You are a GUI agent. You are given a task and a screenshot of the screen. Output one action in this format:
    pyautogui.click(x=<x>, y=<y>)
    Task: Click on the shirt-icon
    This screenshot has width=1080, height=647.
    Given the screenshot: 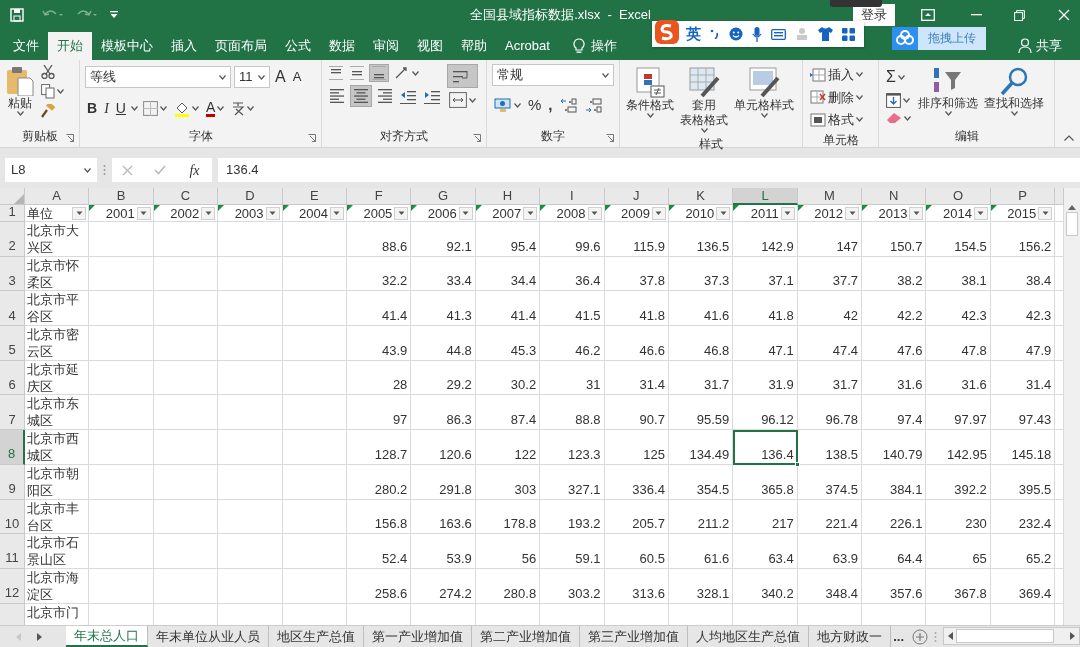 What is the action you would take?
    pyautogui.click(x=825, y=34)
    